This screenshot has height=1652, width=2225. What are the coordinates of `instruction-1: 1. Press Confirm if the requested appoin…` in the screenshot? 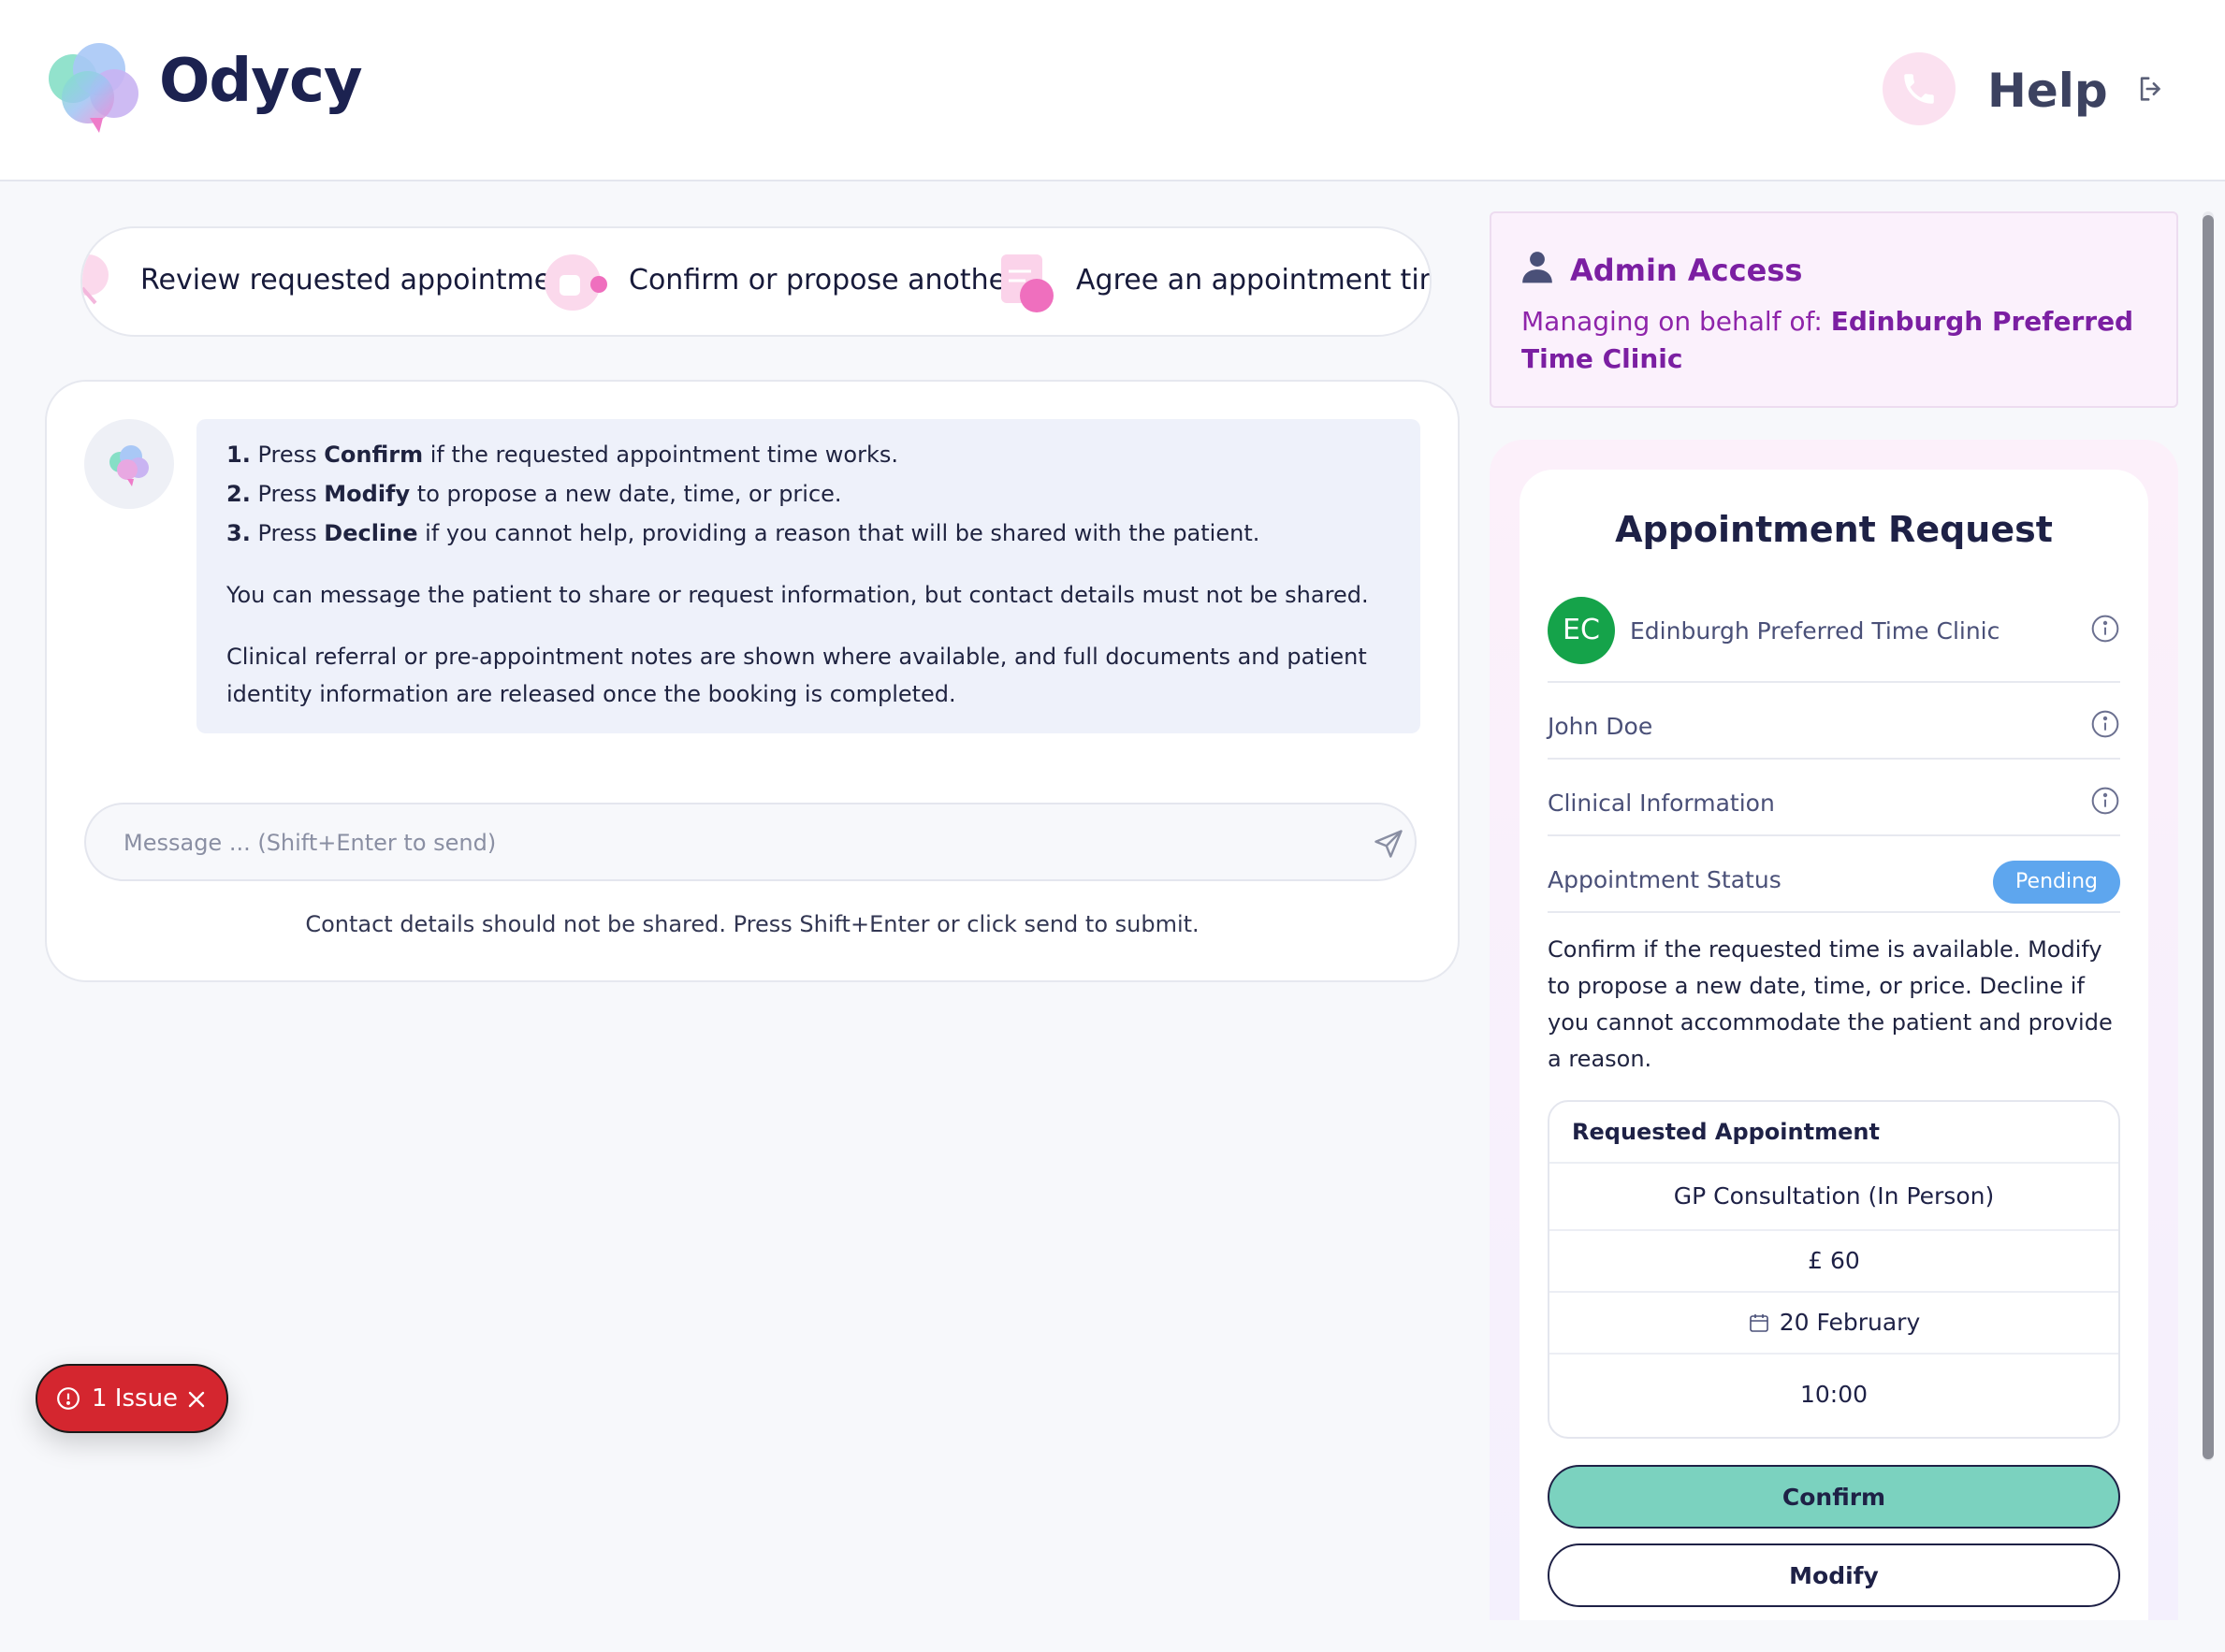 It's located at (562, 455).